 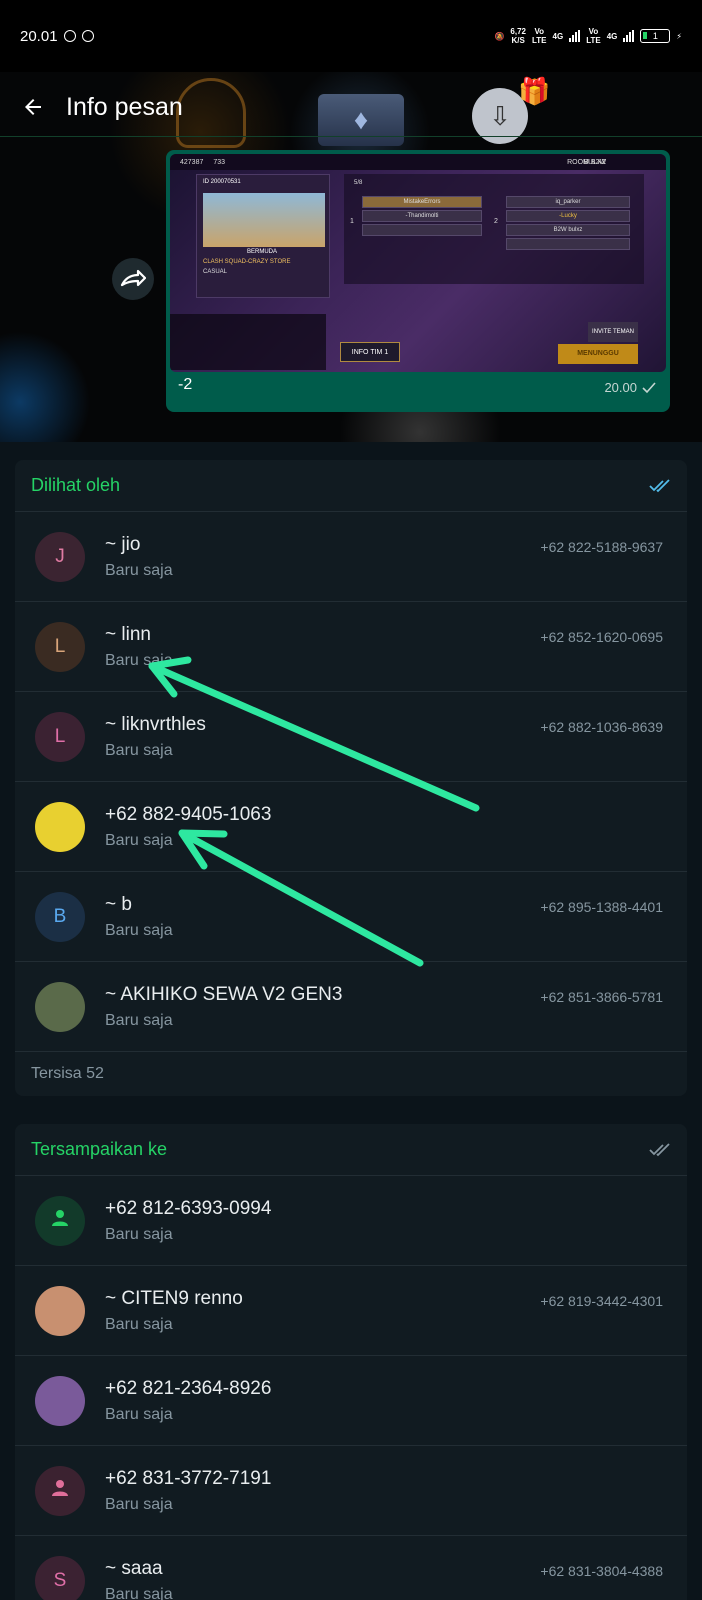 What do you see at coordinates (568, 230) in the screenshot?
I see `game-slot: B2W bulxz` at bounding box center [568, 230].